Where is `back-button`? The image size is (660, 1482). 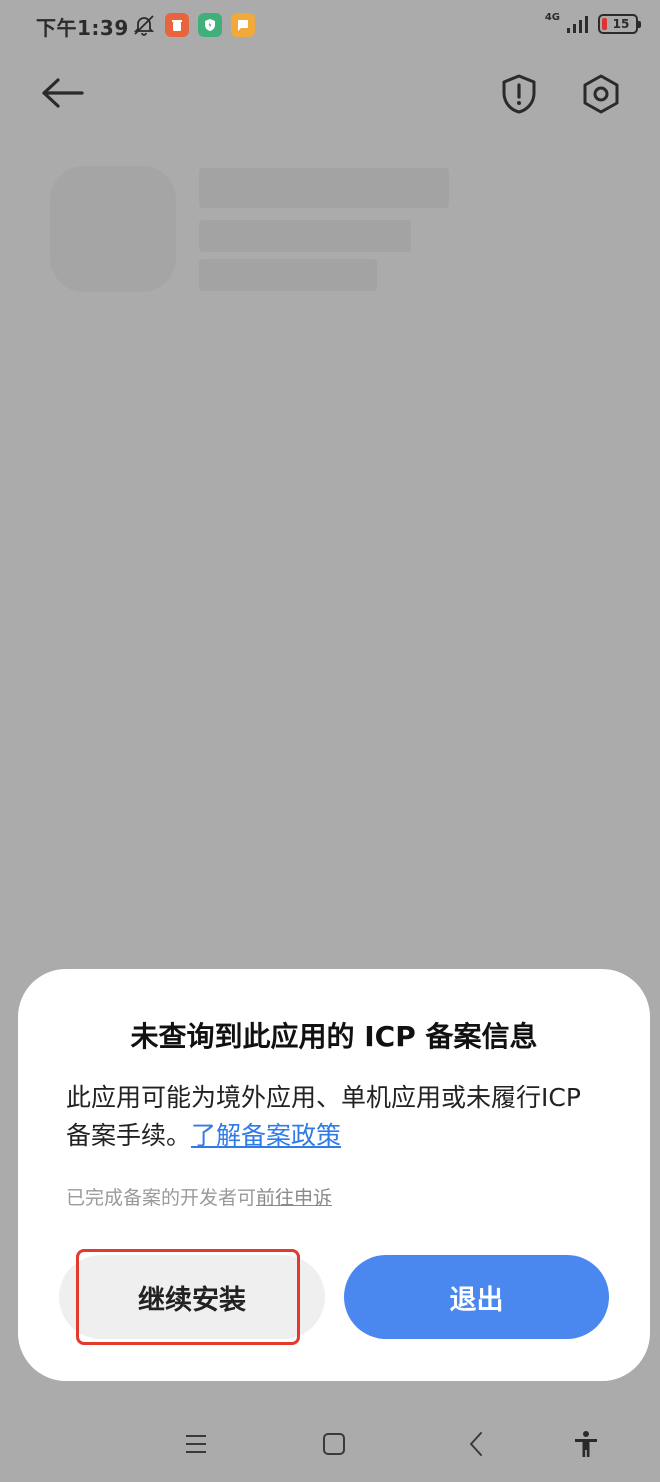
back-button is located at coordinates (65, 93).